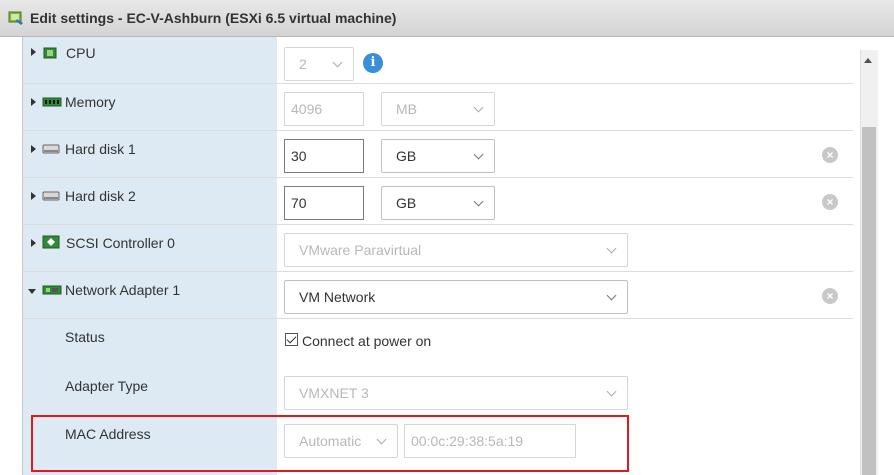 Image resolution: width=894 pixels, height=475 pixels. What do you see at coordinates (334, 393) in the screenshot?
I see `adapter-type-value: VMXNET 3` at bounding box center [334, 393].